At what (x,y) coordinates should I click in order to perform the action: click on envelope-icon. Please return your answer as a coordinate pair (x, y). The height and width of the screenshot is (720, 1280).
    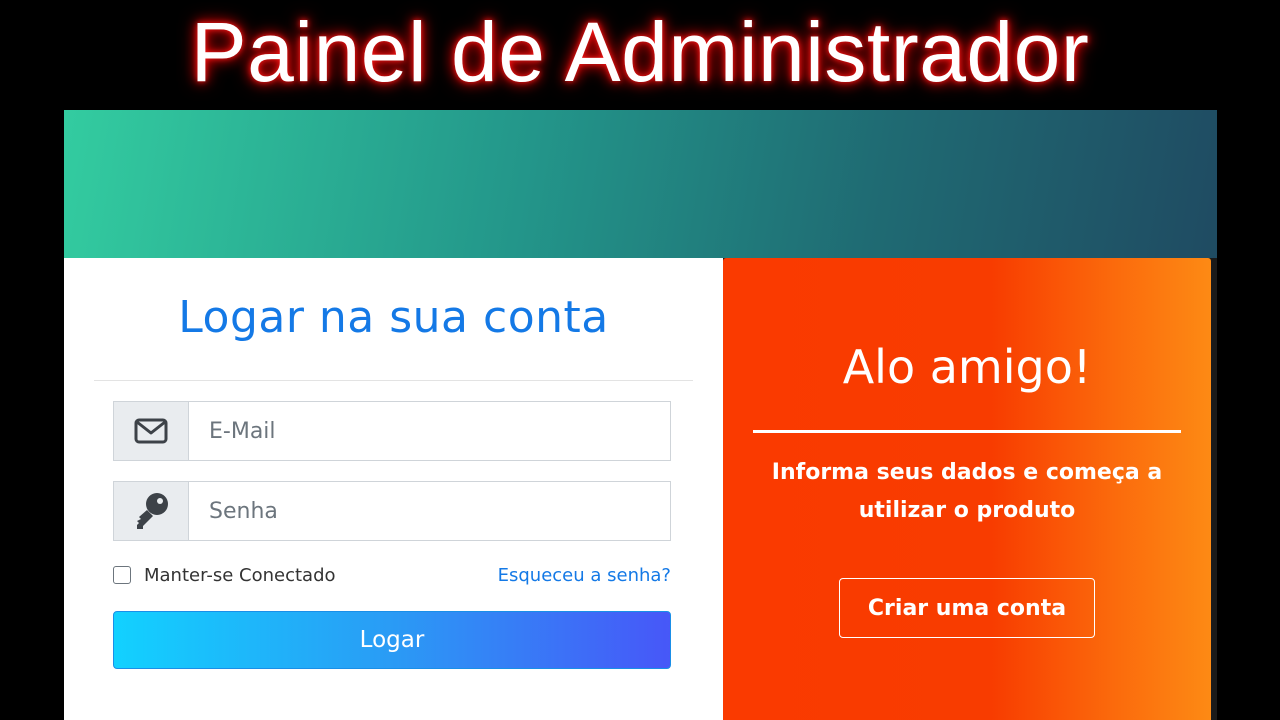
    Looking at the image, I should click on (151, 431).